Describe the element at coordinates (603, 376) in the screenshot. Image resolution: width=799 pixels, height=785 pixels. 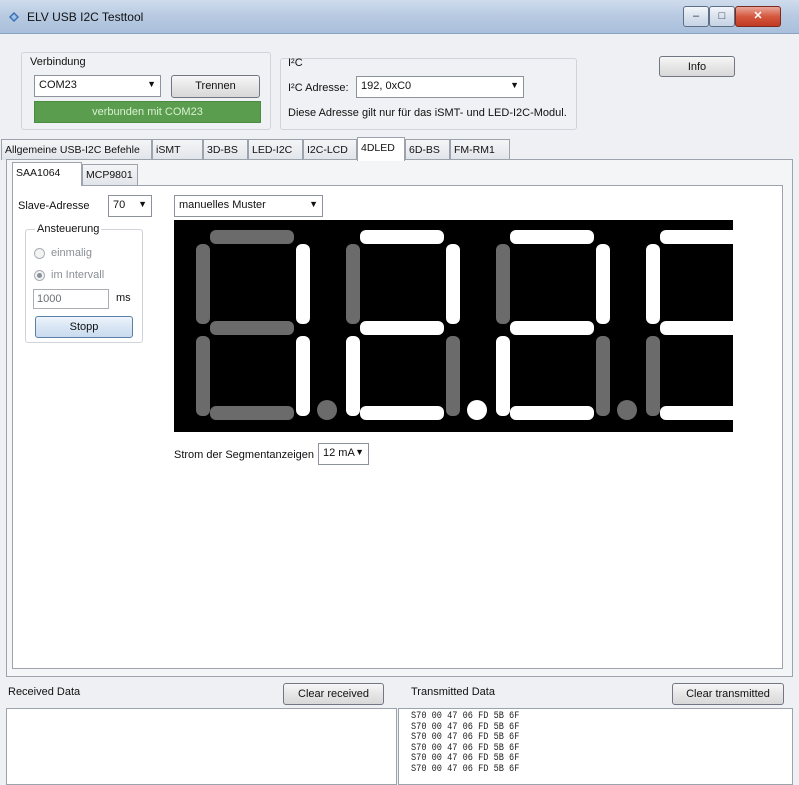
I see `digit-3-segment-c` at that location.